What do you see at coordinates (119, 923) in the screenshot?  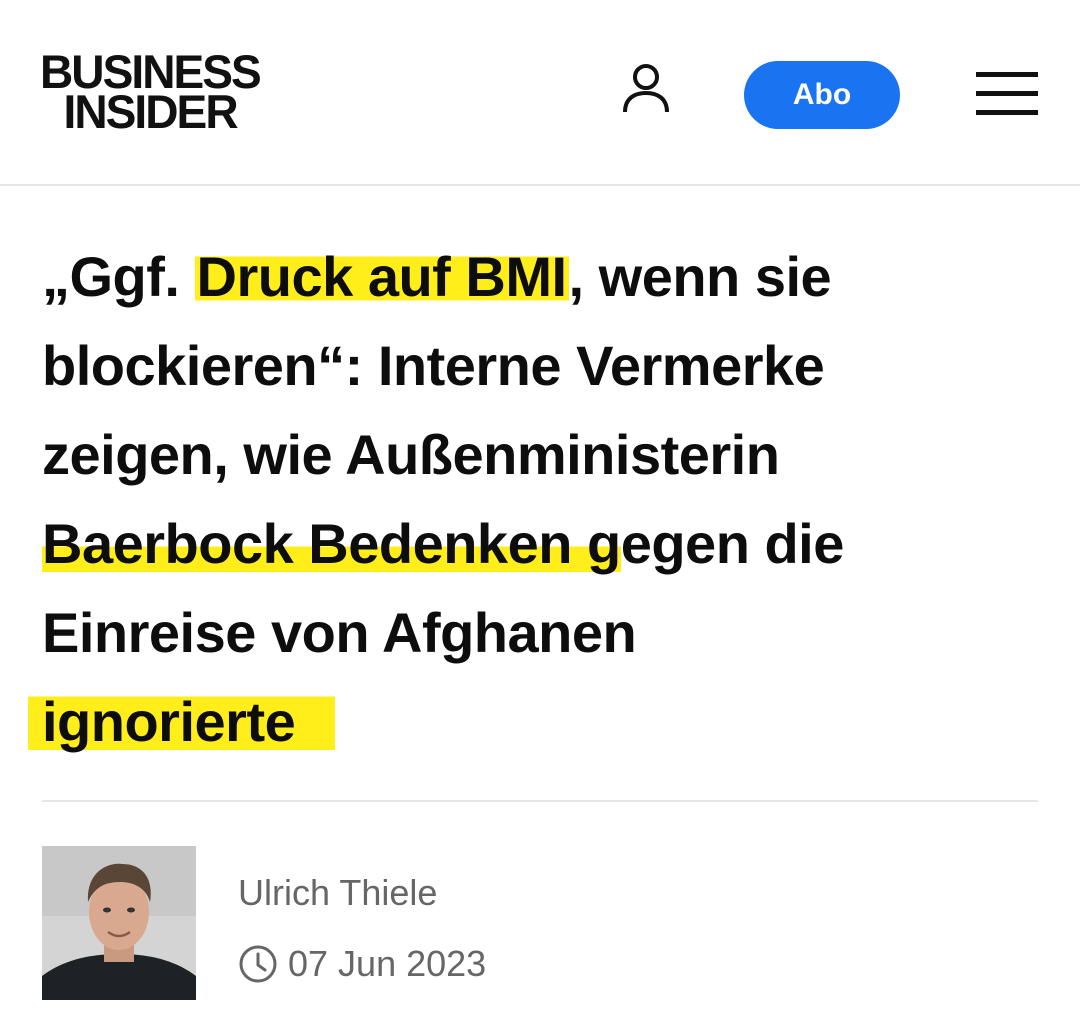 I see `author-avatar` at bounding box center [119, 923].